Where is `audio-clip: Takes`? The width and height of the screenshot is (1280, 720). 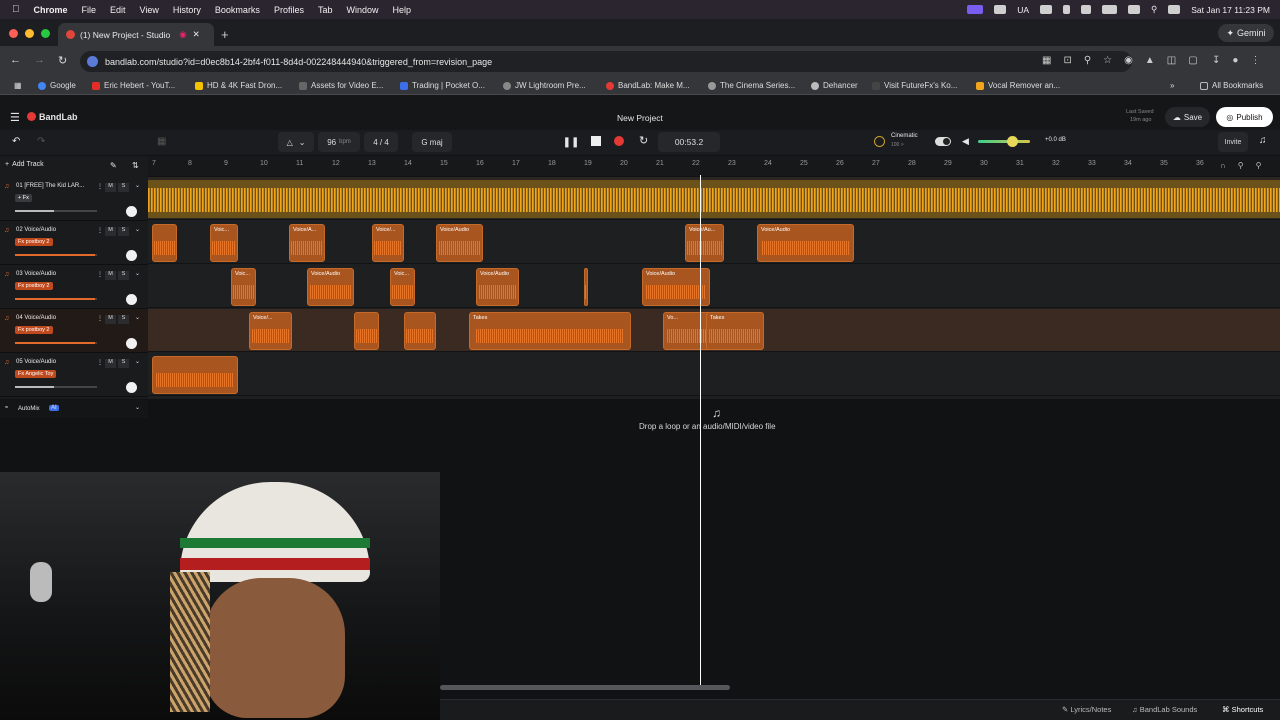
audio-clip: Takes is located at coordinates (735, 331).